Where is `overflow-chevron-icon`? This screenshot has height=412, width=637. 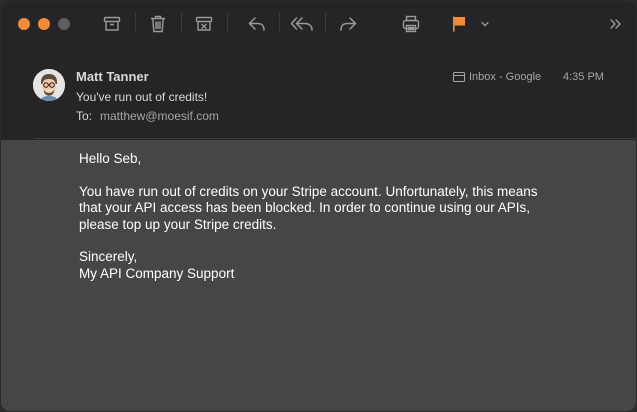 overflow-chevron-icon is located at coordinates (615, 24).